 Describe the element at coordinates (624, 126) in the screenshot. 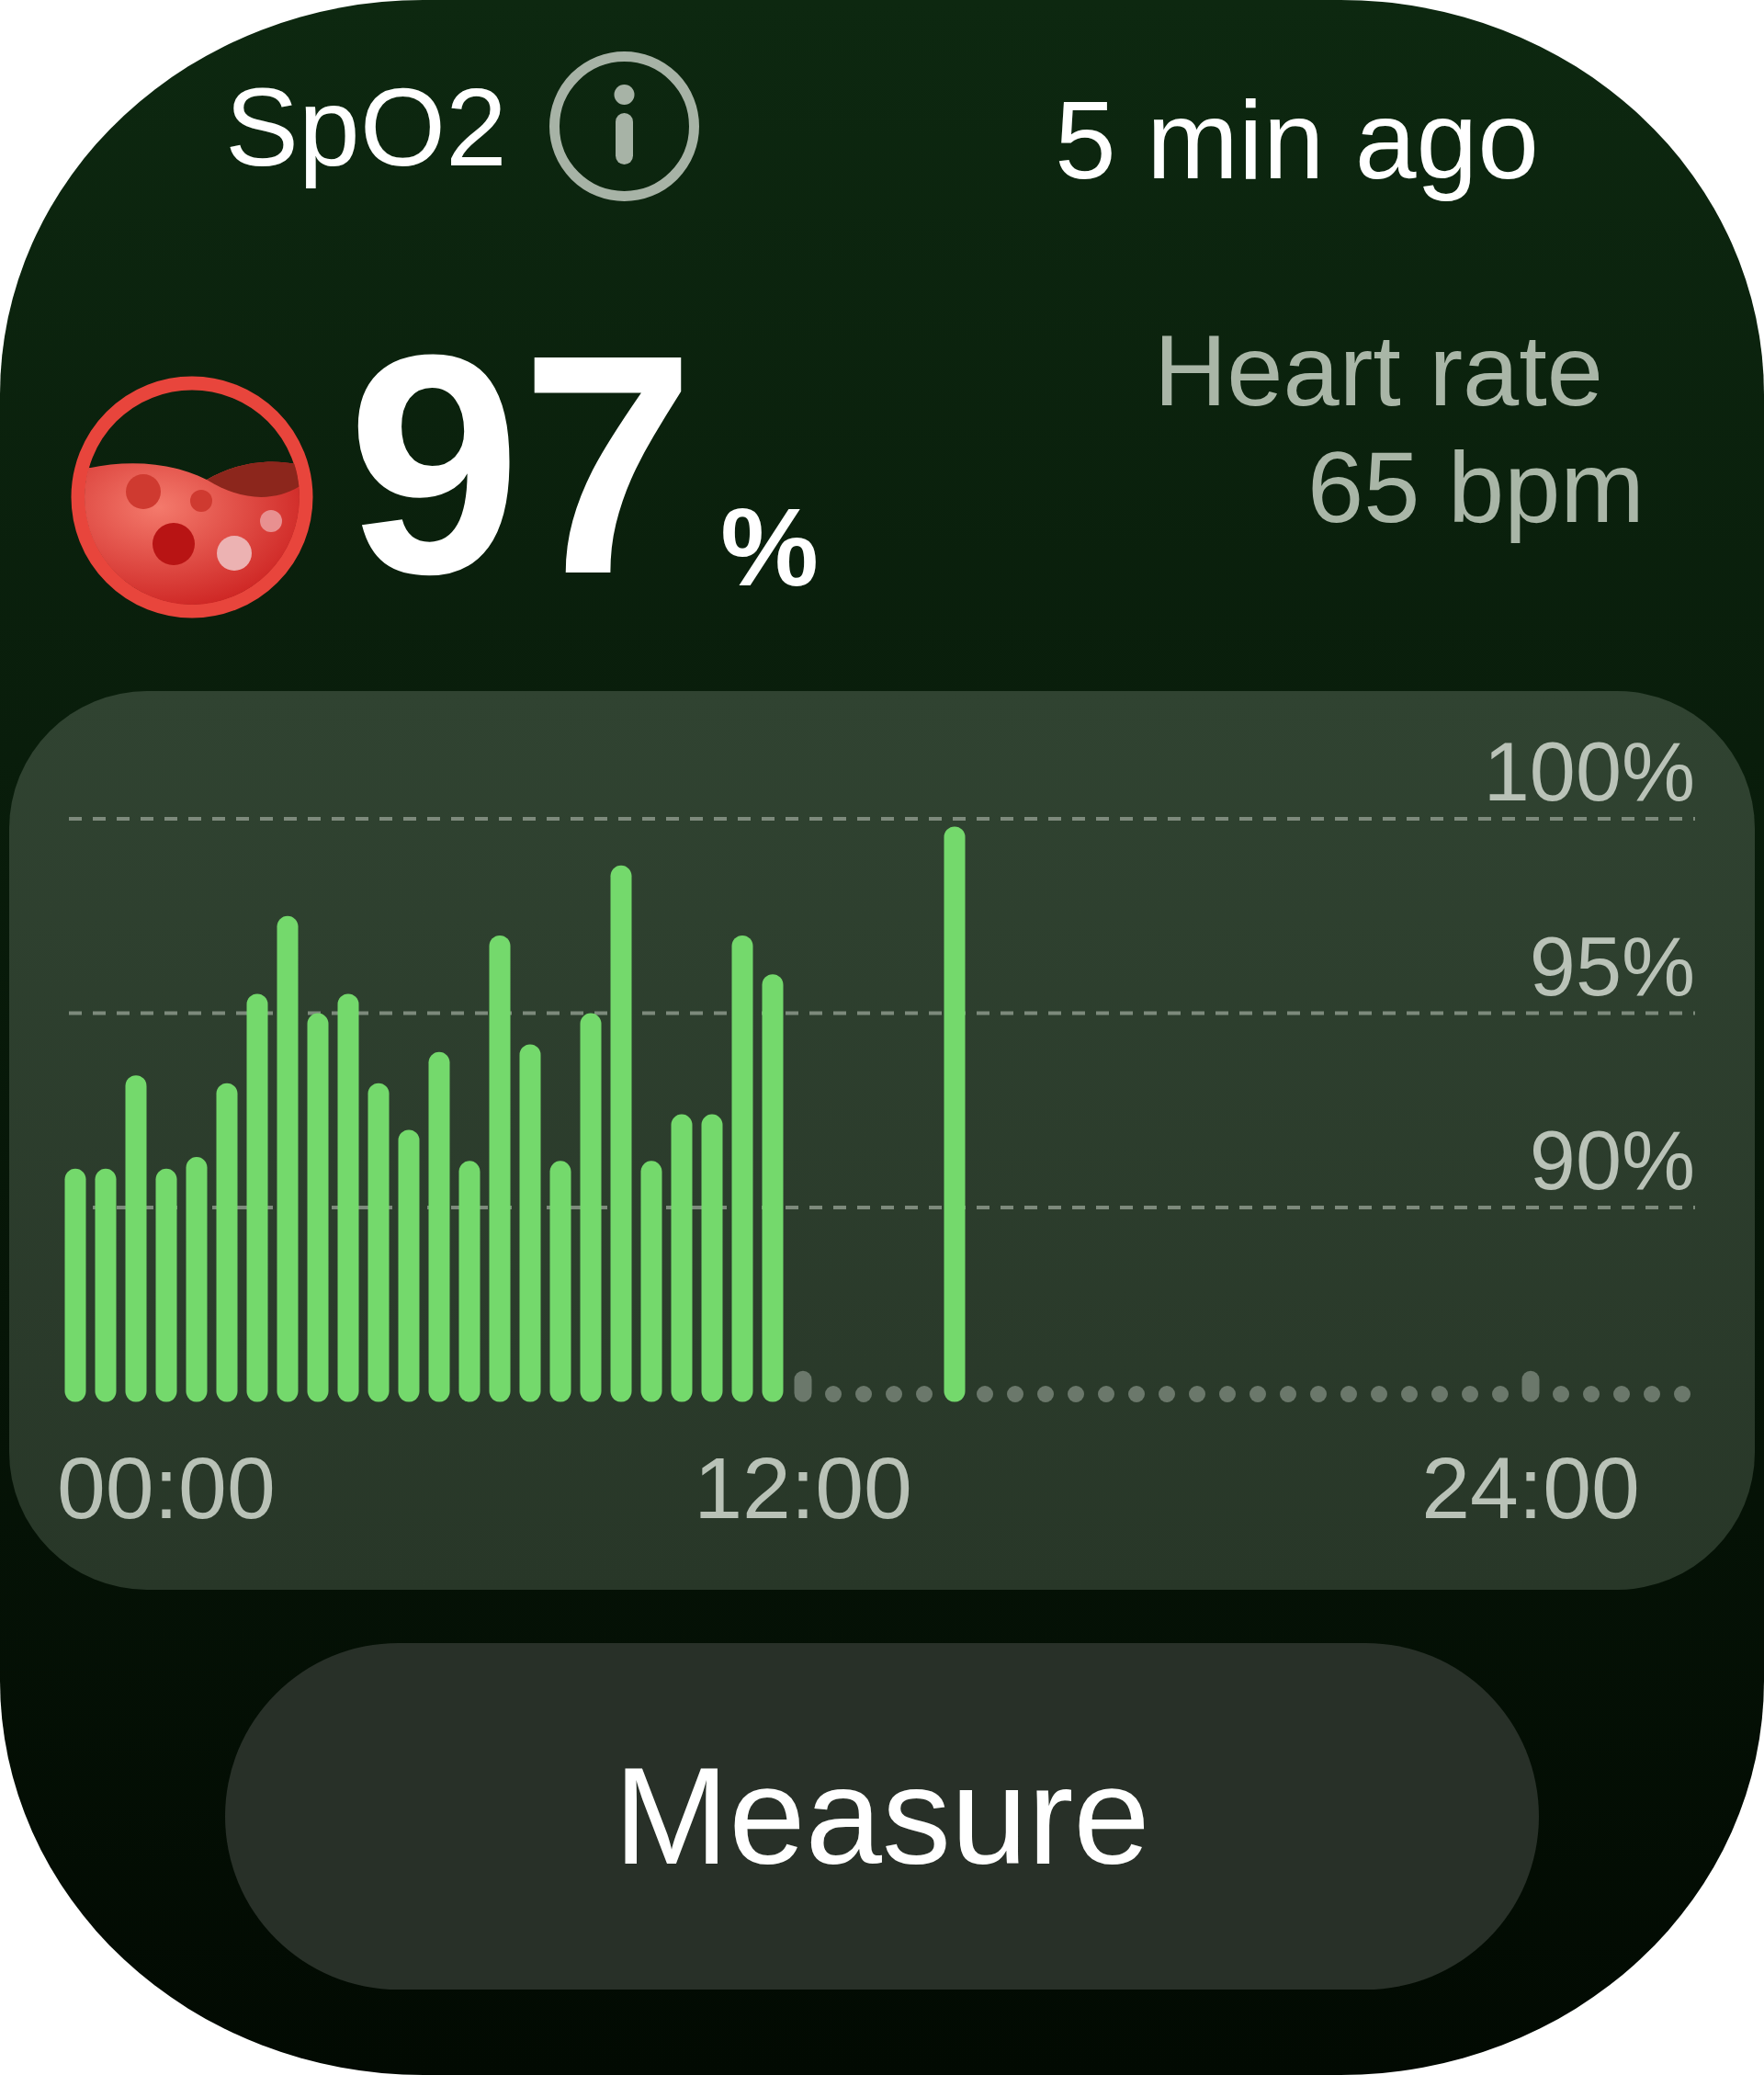

I see `info-icon` at that location.